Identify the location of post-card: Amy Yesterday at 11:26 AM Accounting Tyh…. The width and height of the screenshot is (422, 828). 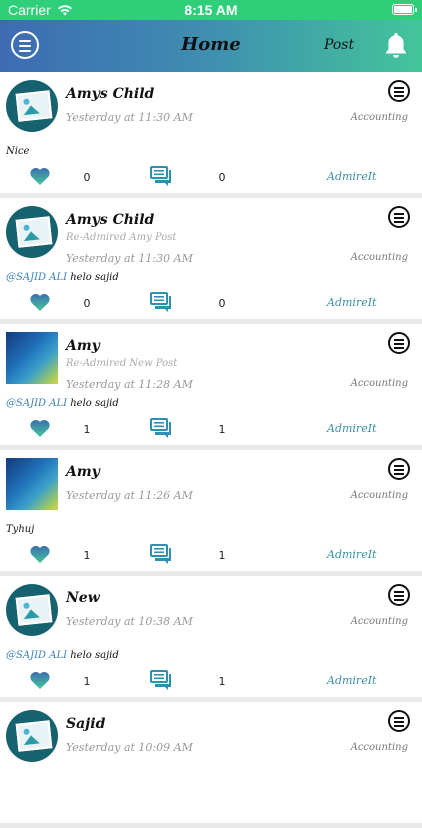
(211, 510).